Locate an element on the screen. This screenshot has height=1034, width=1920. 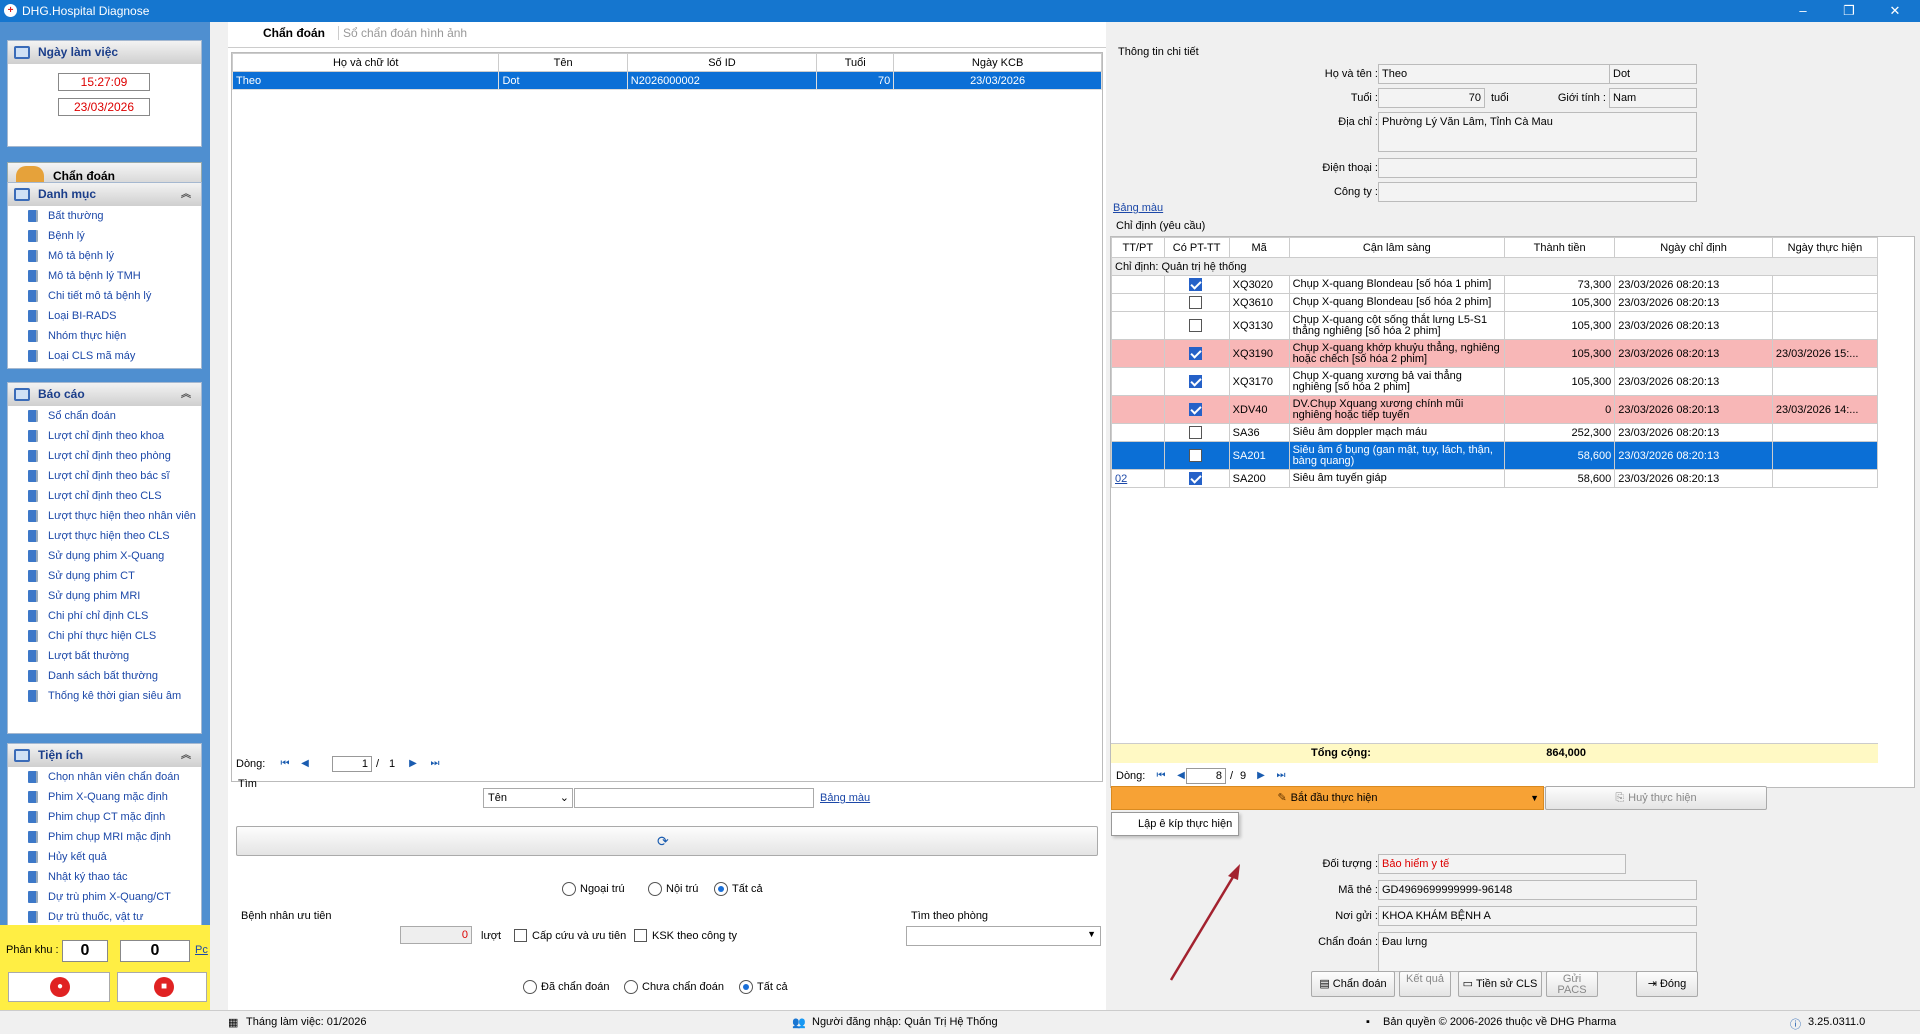
baocao-item: Chi phí thực hiện CLS is located at coordinates (104, 636).